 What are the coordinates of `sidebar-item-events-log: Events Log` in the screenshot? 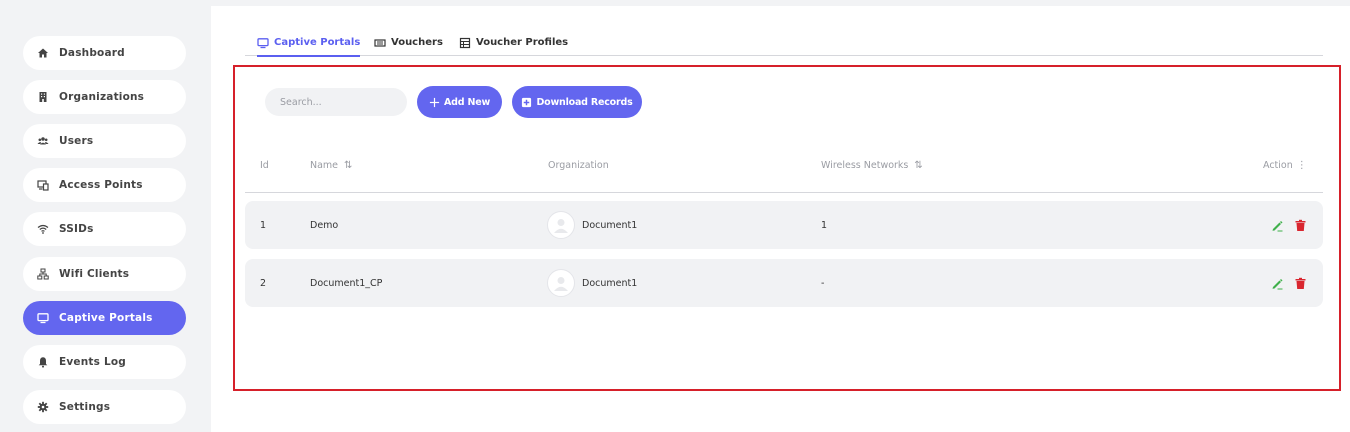 It's located at (104, 362).